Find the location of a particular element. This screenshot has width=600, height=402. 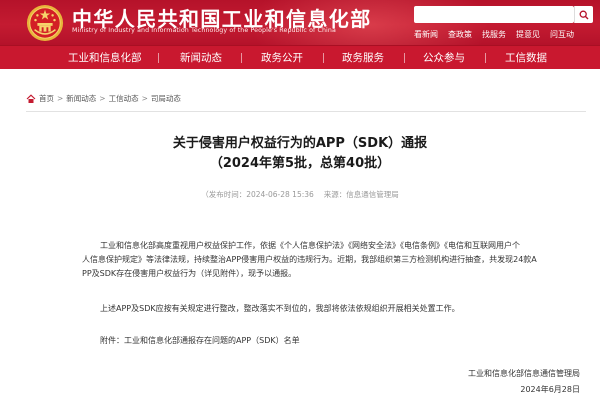

article-title: 关于侵害用户权益行为的APP（SDK）通报 is located at coordinates (300, 143).